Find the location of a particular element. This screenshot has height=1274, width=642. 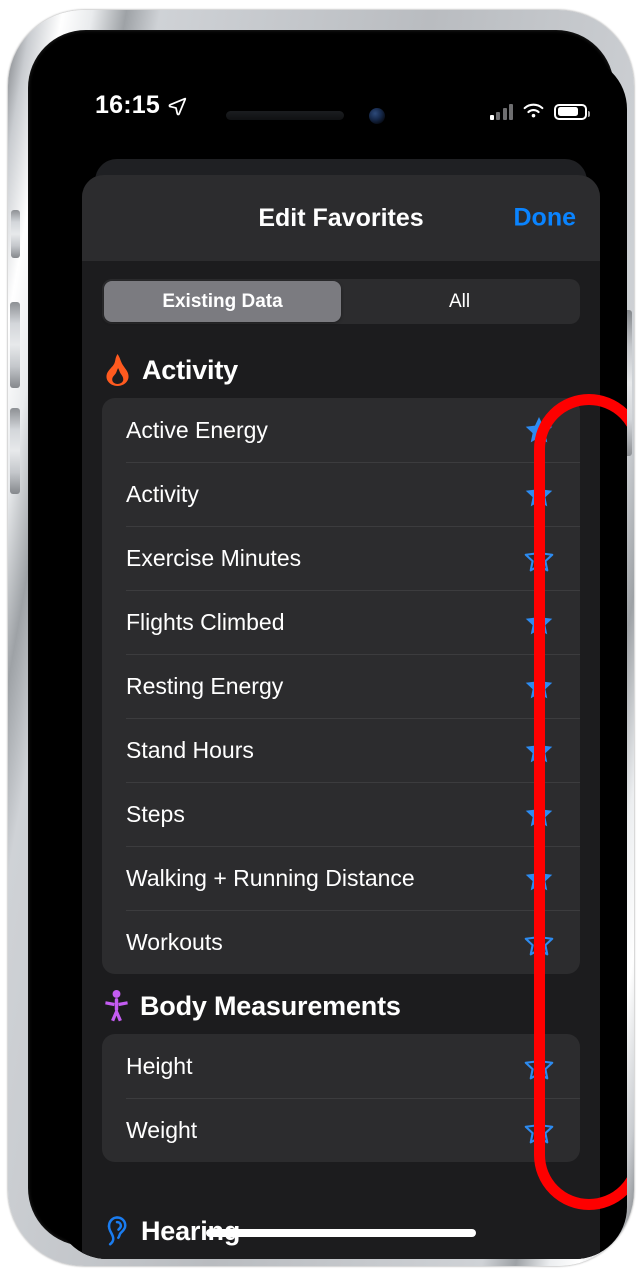

table-row: Weight is located at coordinates (341, 1130).